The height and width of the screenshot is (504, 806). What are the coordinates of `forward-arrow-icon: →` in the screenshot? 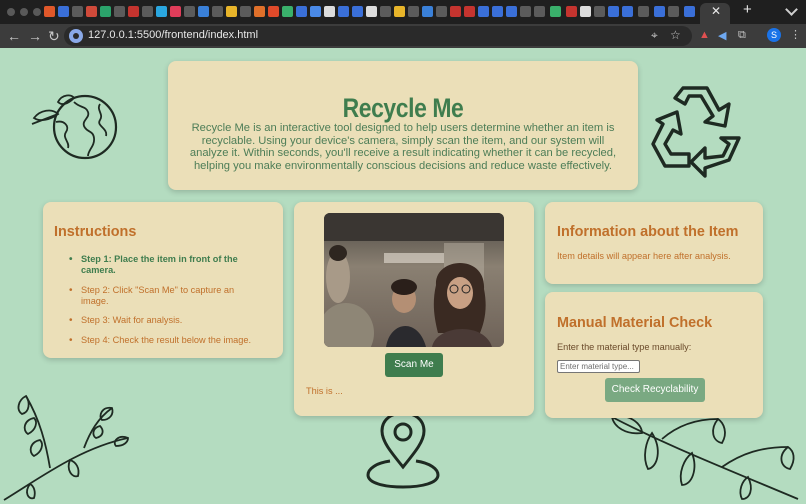 It's located at (35, 36).